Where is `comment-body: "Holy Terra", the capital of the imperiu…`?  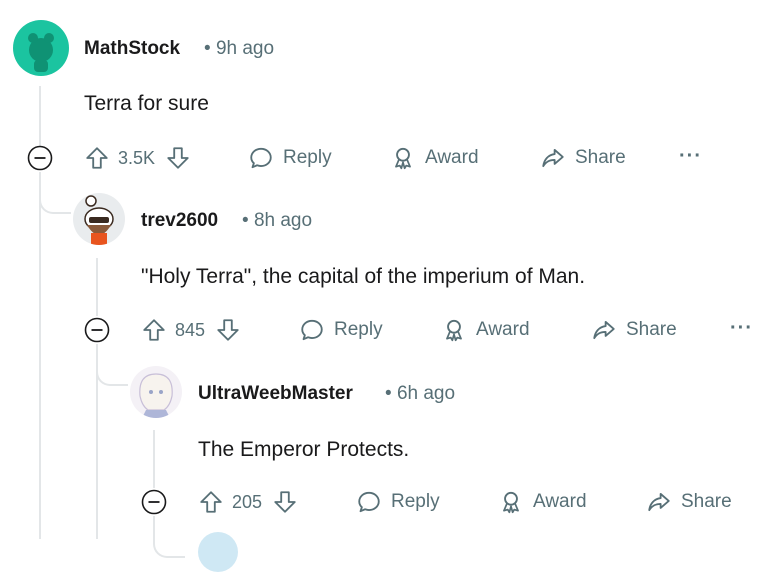 comment-body: "Holy Terra", the capital of the imperiu… is located at coordinates (363, 276).